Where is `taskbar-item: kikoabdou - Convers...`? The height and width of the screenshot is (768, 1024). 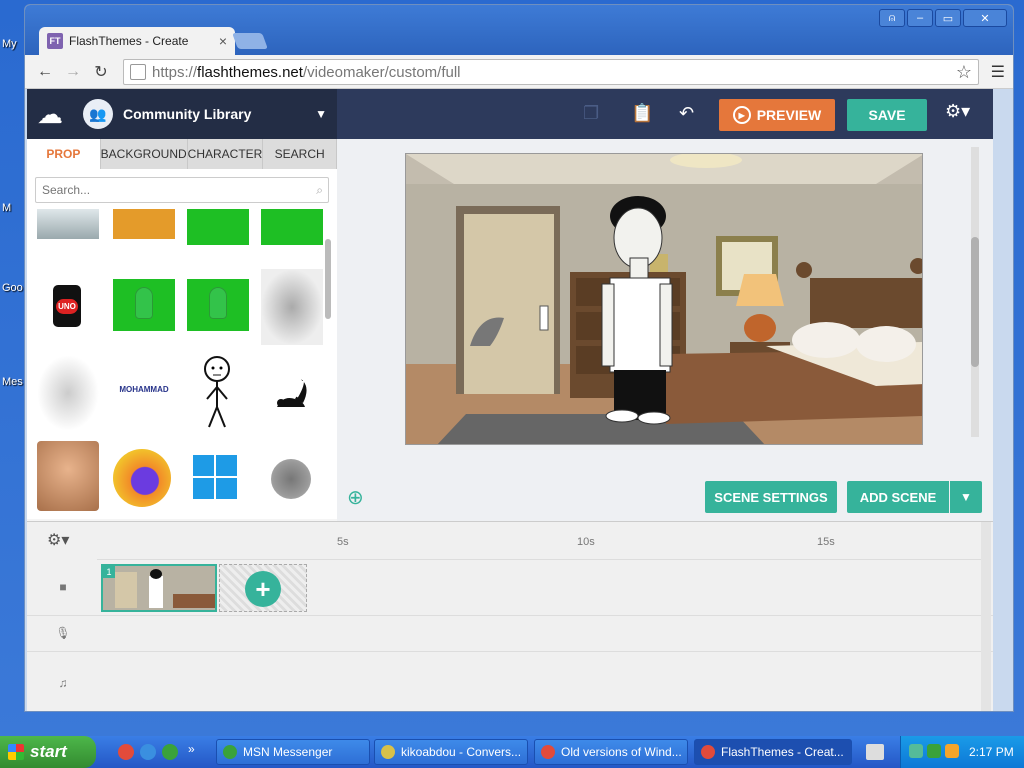
taskbar-item: kikoabdou - Convers... is located at coordinates (451, 752).